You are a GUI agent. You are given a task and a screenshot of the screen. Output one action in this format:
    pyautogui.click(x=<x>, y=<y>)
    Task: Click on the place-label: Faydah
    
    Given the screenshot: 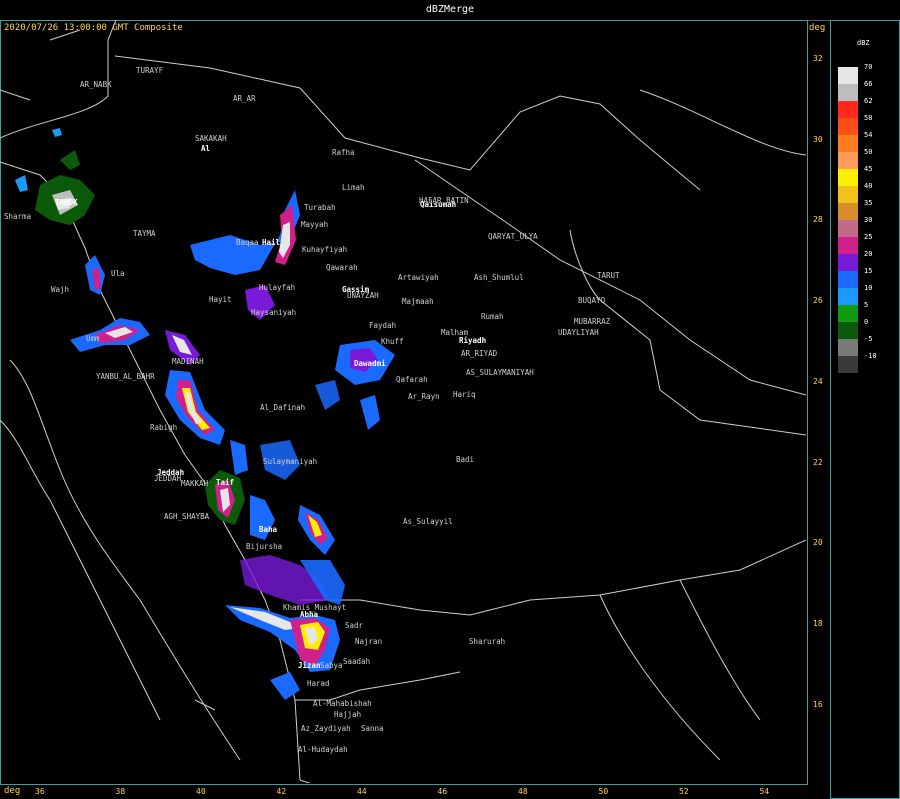 What is the action you would take?
    pyautogui.click(x=382, y=325)
    